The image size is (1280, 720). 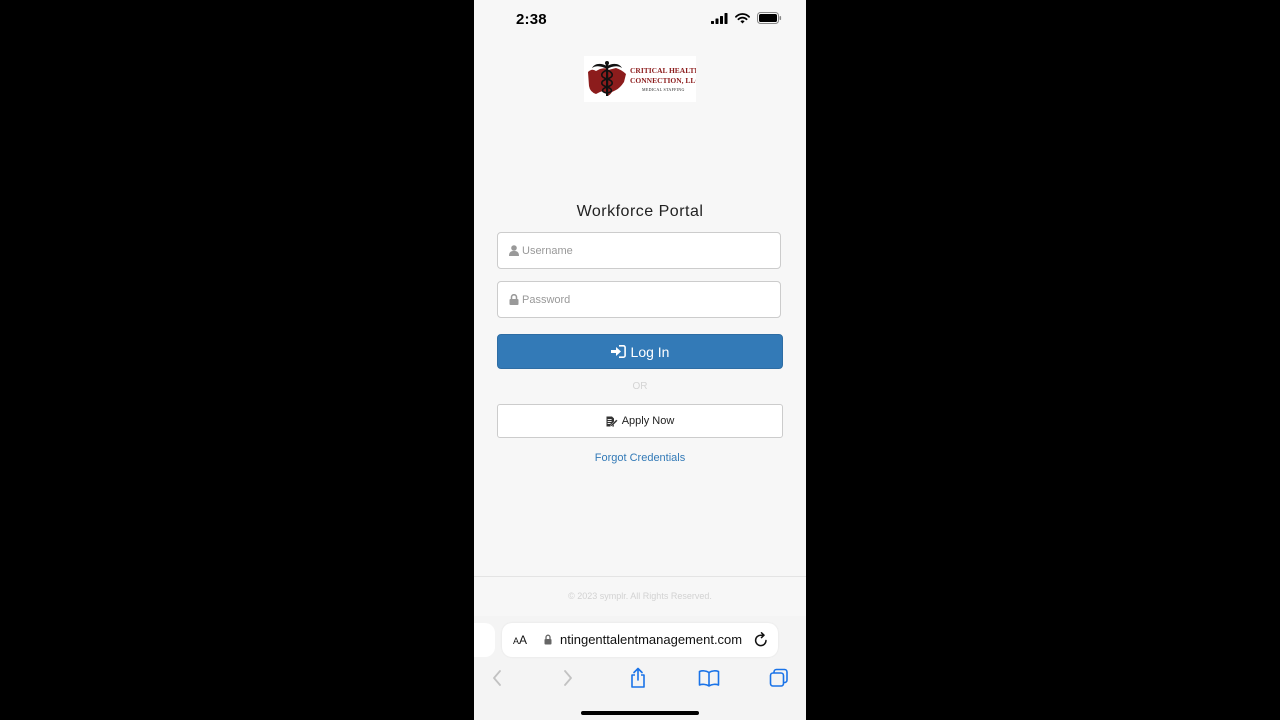 What do you see at coordinates (761, 639) in the screenshot?
I see `reload-icon` at bounding box center [761, 639].